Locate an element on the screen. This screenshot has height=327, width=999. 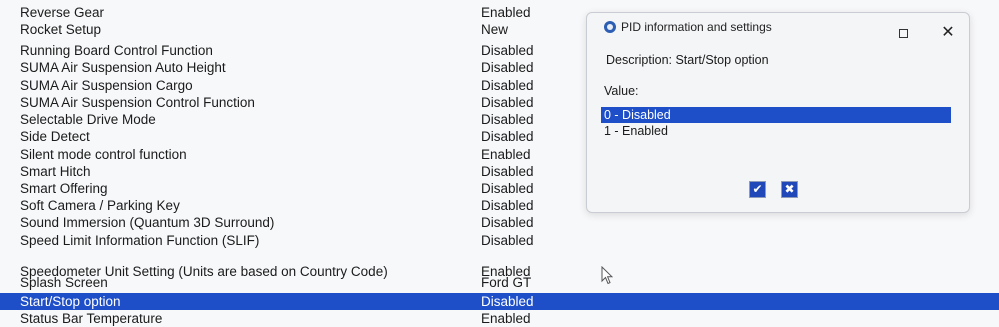
value-option-enabled: 1 - Enabled is located at coordinates (776, 131).